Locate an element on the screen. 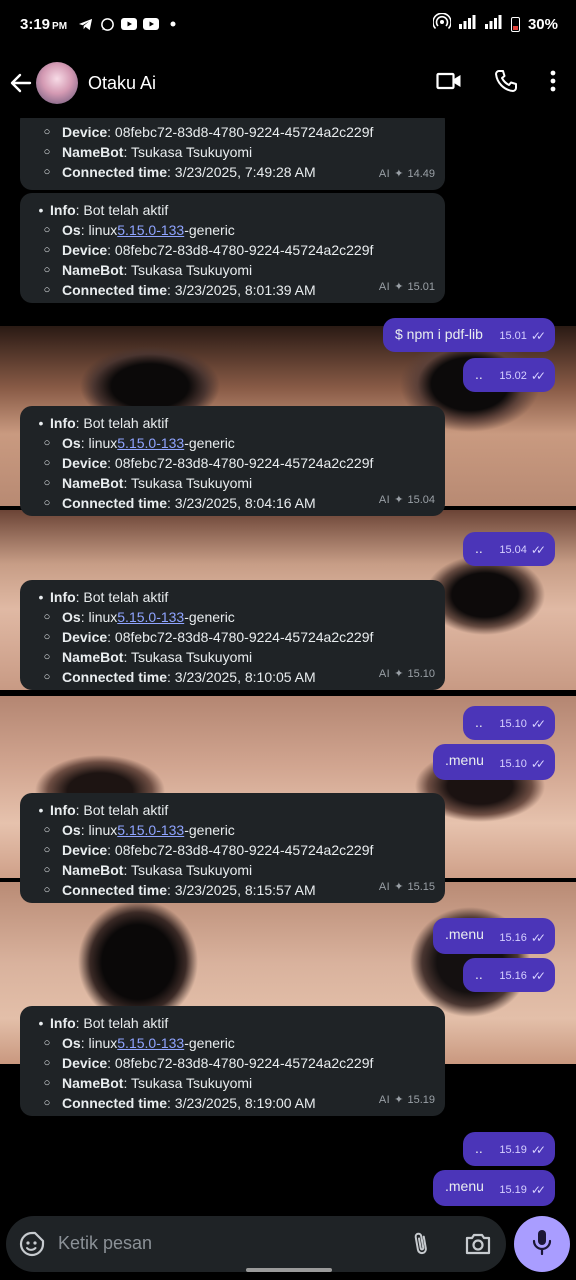  outgoing-message: .. 15.19 ✓✓ is located at coordinates (509, 1149).